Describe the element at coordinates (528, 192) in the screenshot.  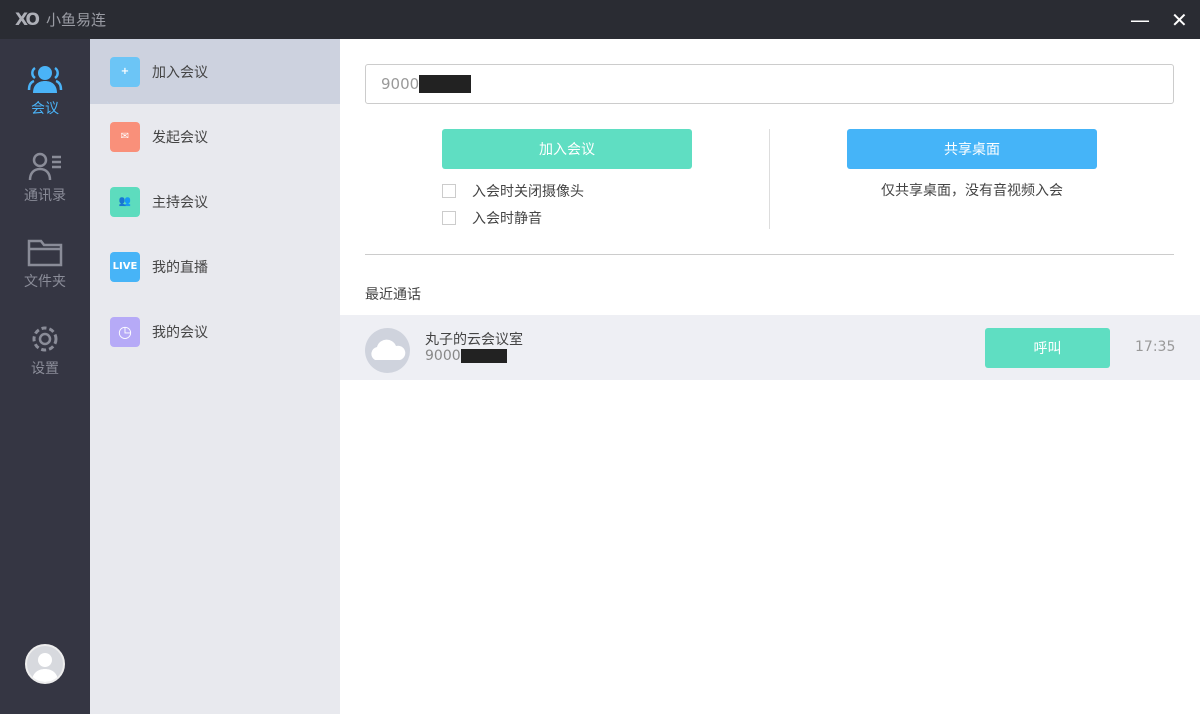
I see `checkbox-label: 入会时关闭摄像头` at that location.